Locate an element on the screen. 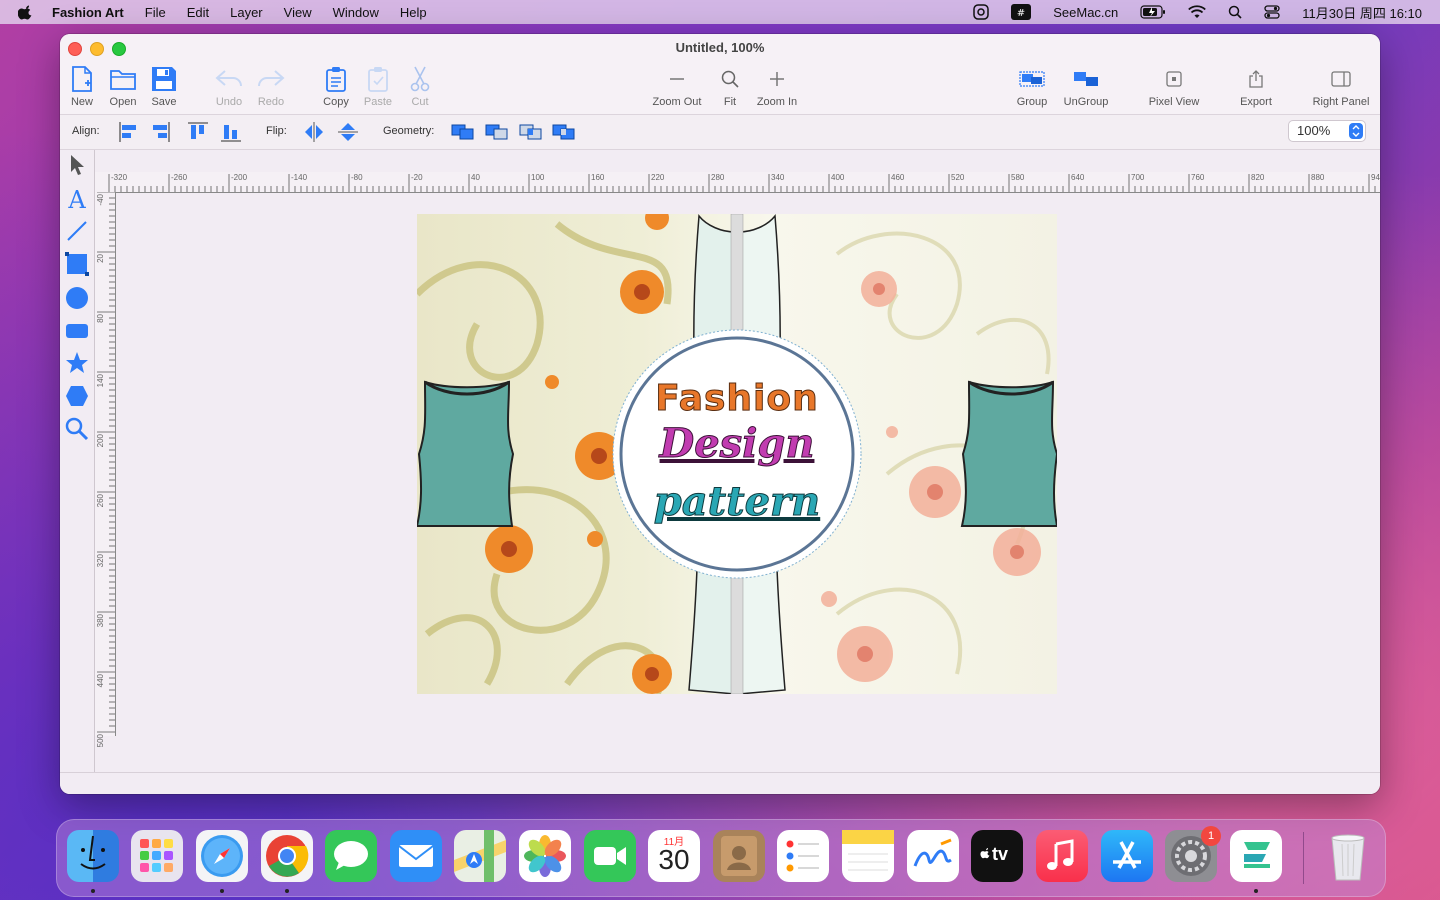 The height and width of the screenshot is (900, 1440). apple-logo-icon is located at coordinates (26, 12).